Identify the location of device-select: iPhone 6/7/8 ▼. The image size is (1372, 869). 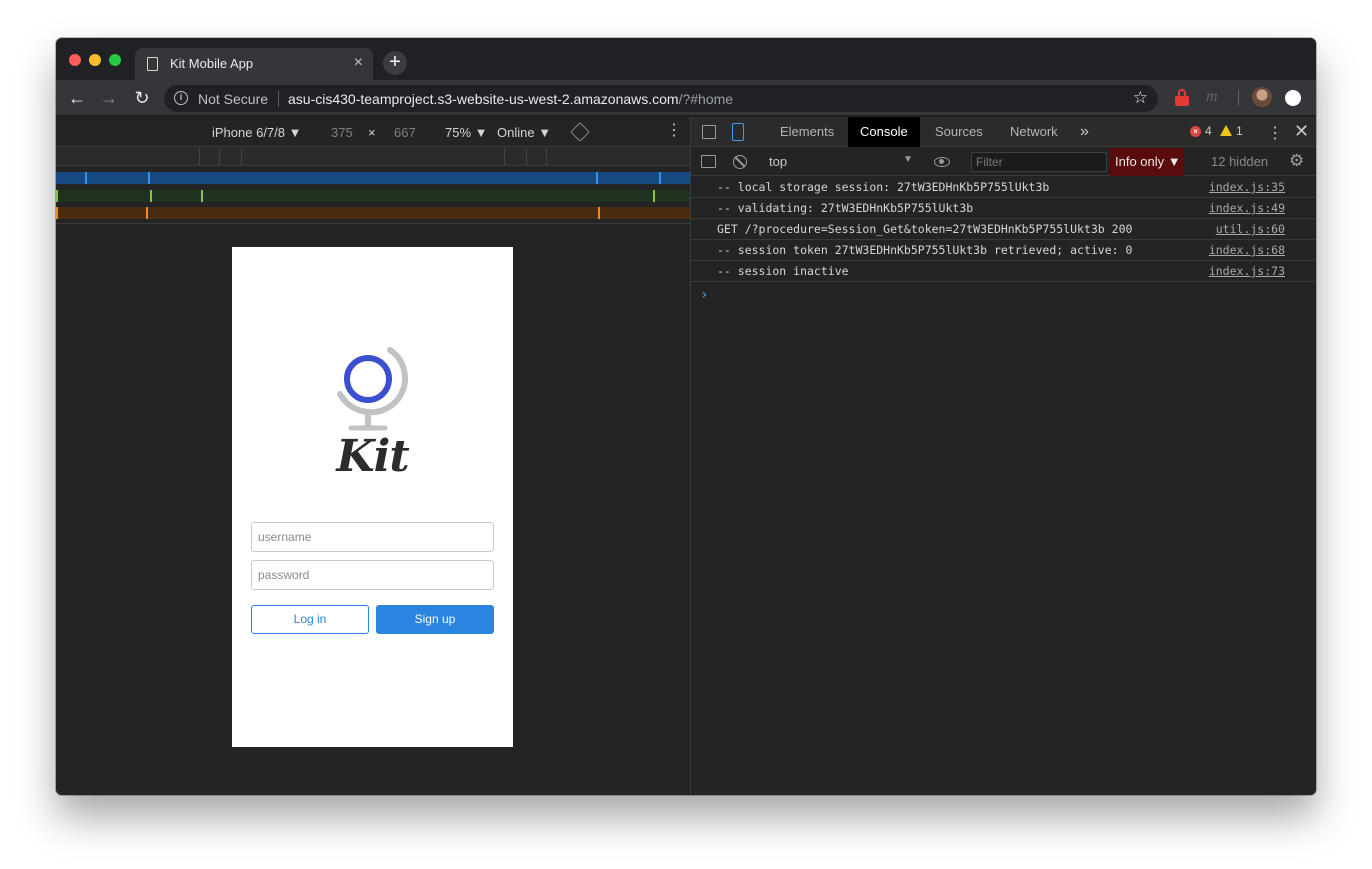
(256, 132).